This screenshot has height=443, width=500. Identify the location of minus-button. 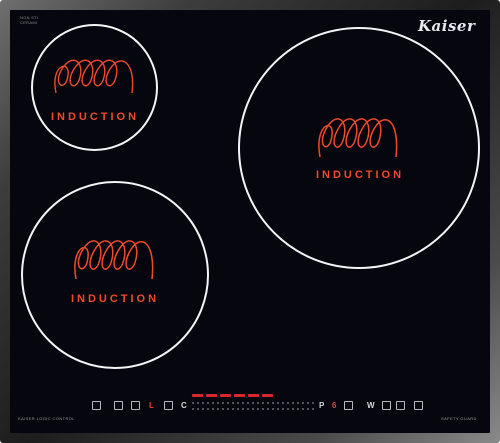
(168, 405).